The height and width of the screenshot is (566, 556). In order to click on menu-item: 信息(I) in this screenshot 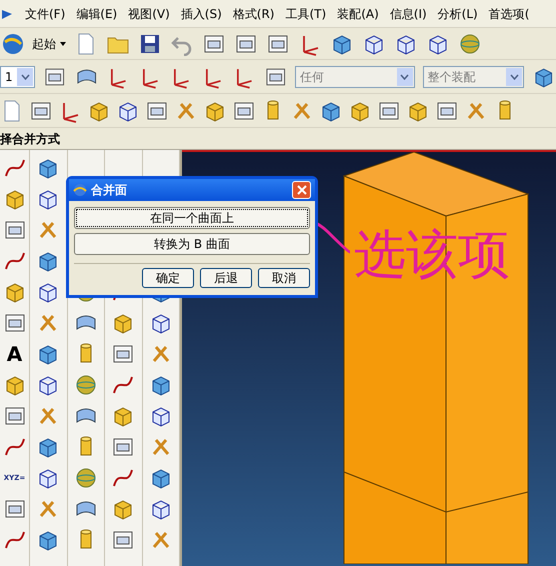, I will do `click(408, 13)`.